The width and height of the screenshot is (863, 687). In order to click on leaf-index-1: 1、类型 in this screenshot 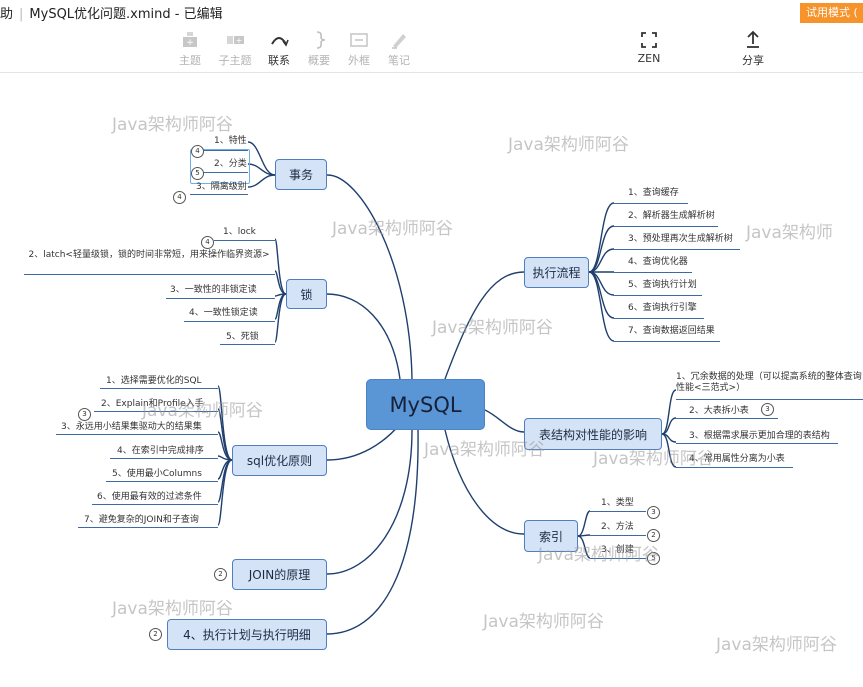, I will do `click(617, 503)`.